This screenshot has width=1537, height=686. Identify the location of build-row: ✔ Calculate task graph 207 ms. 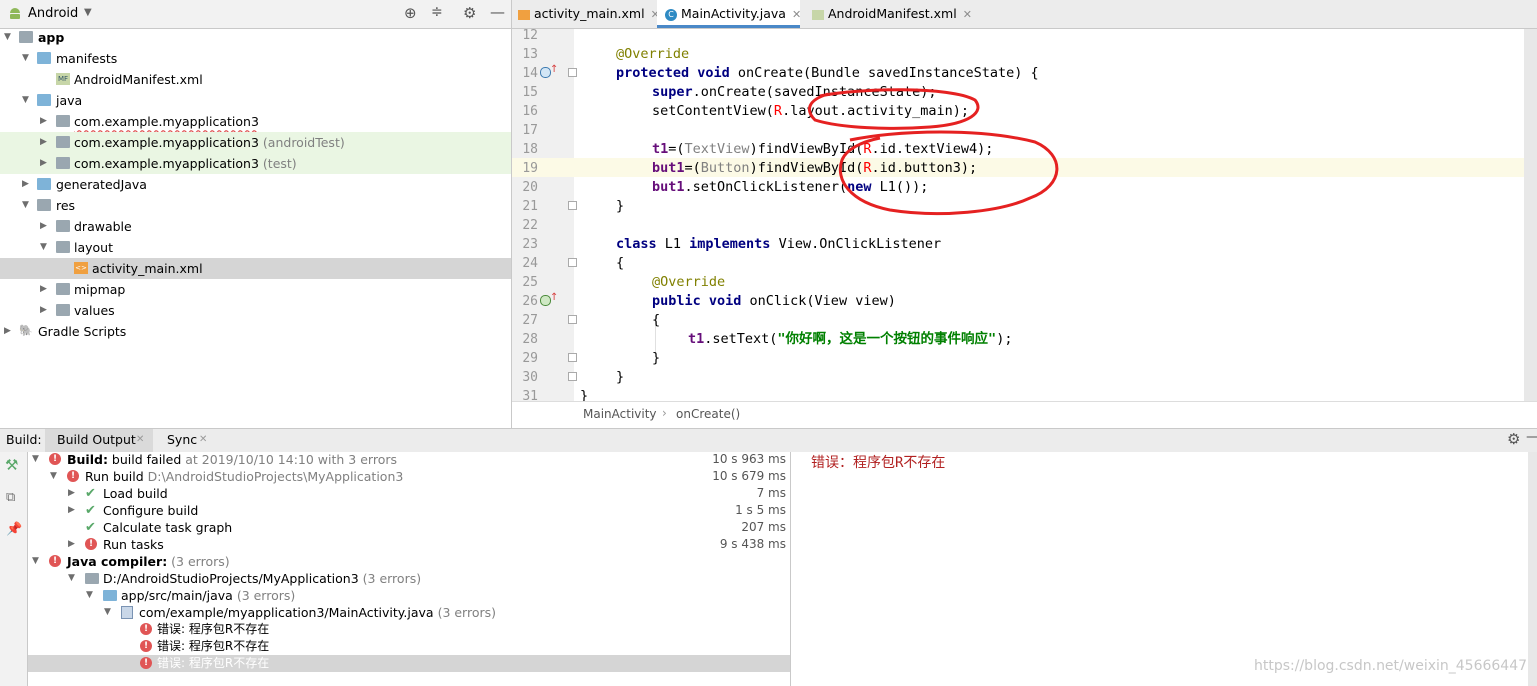
(409, 527).